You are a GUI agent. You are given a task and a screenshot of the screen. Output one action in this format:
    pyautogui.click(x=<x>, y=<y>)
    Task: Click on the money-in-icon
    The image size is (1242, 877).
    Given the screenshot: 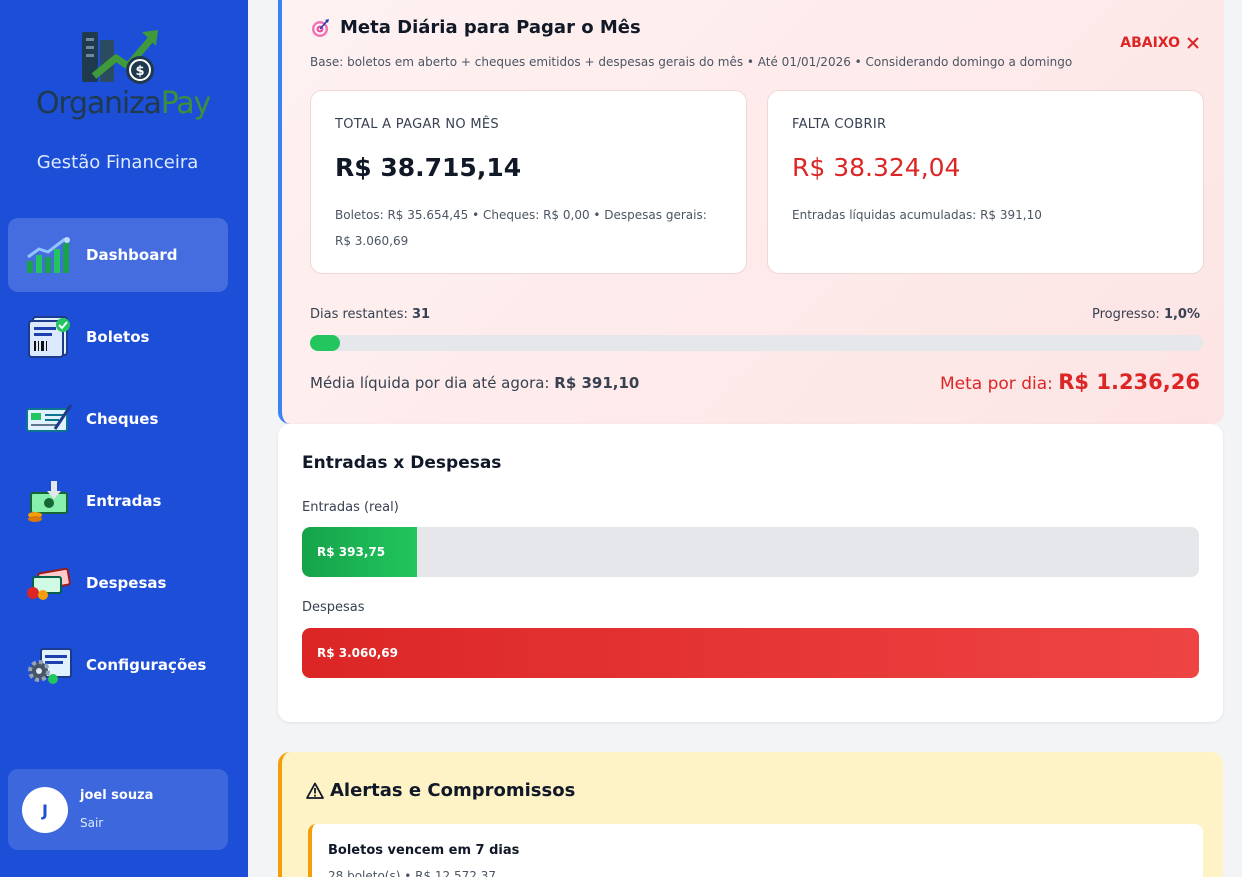 What is the action you would take?
    pyautogui.click(x=49, y=501)
    